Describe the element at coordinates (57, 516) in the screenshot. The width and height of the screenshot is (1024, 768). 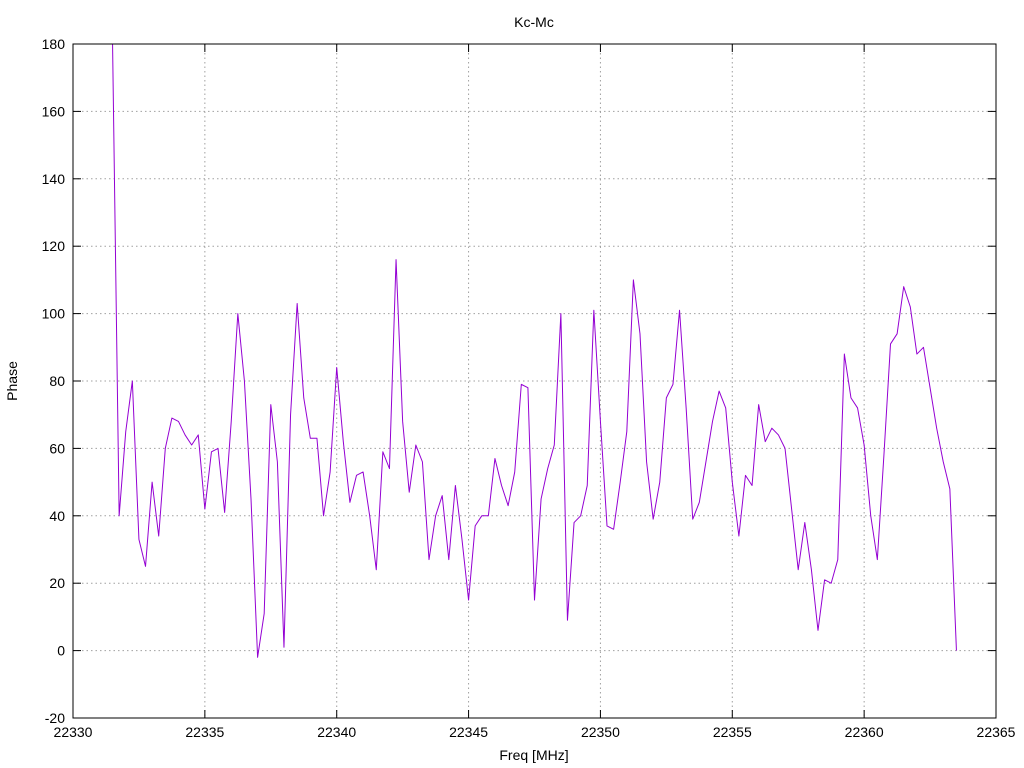
I see `y-tick-label: 40` at that location.